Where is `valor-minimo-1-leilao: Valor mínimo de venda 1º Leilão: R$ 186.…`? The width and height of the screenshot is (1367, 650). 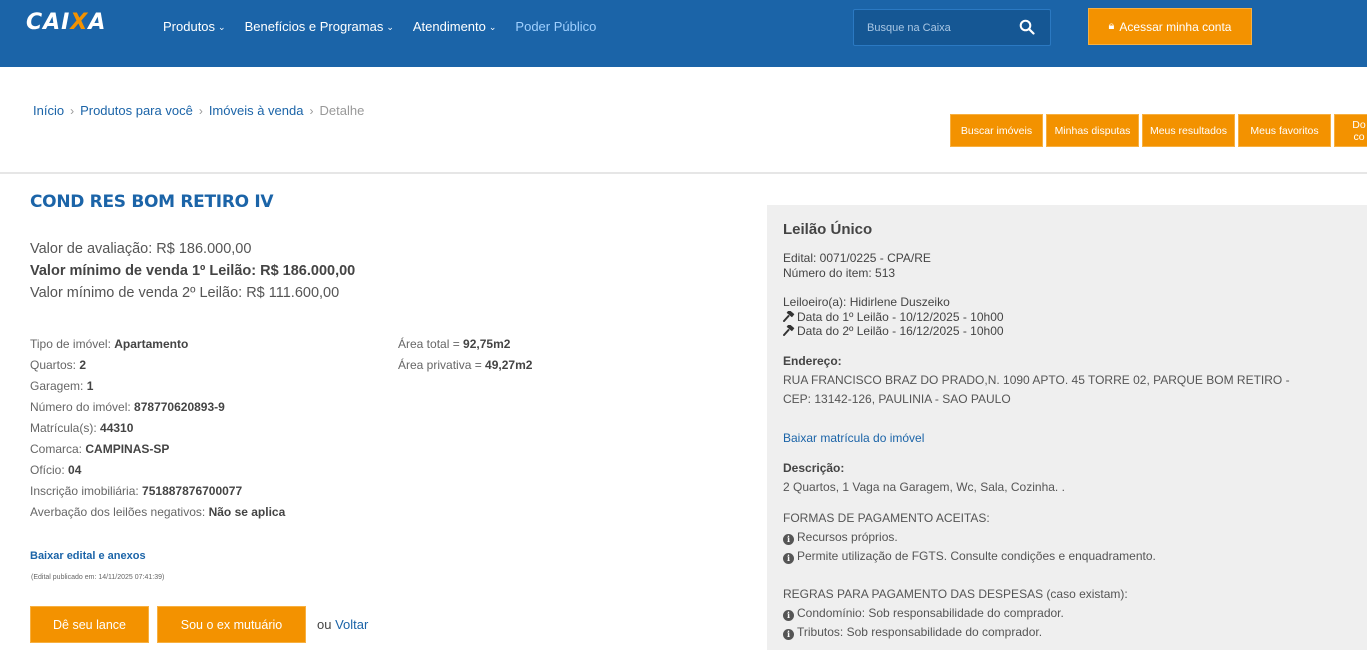
valor-minimo-1-leilao: Valor mínimo de venda 1º Leilão: R$ 186.… is located at coordinates (193, 271).